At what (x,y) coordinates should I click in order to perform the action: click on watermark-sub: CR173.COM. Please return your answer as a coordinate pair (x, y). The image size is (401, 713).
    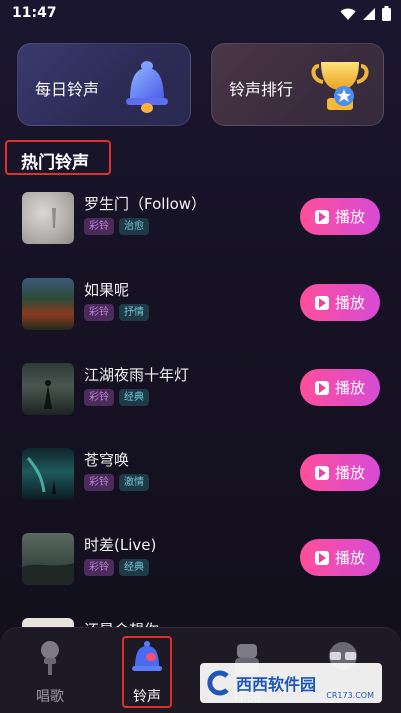
    Looking at the image, I should click on (350, 695).